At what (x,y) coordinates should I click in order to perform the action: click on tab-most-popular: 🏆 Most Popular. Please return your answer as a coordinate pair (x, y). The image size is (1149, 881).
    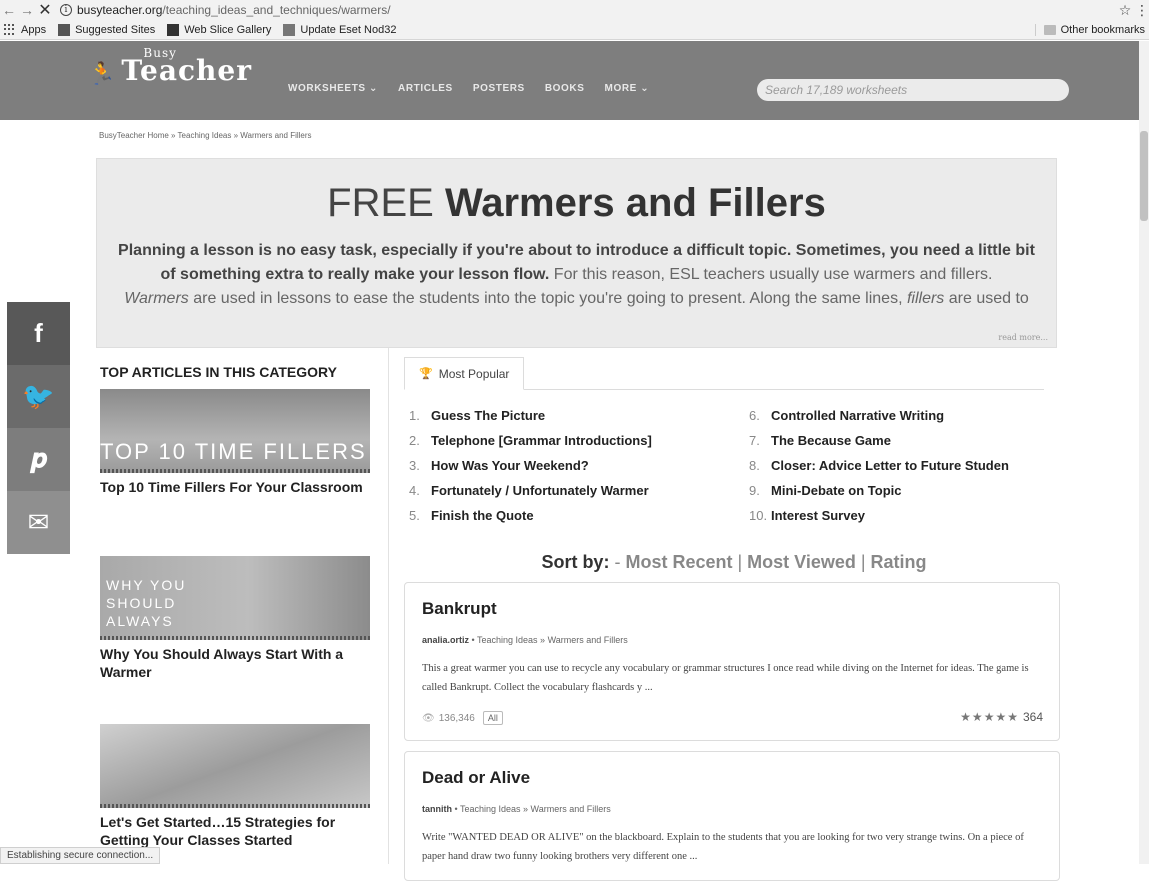
    Looking at the image, I should click on (464, 373).